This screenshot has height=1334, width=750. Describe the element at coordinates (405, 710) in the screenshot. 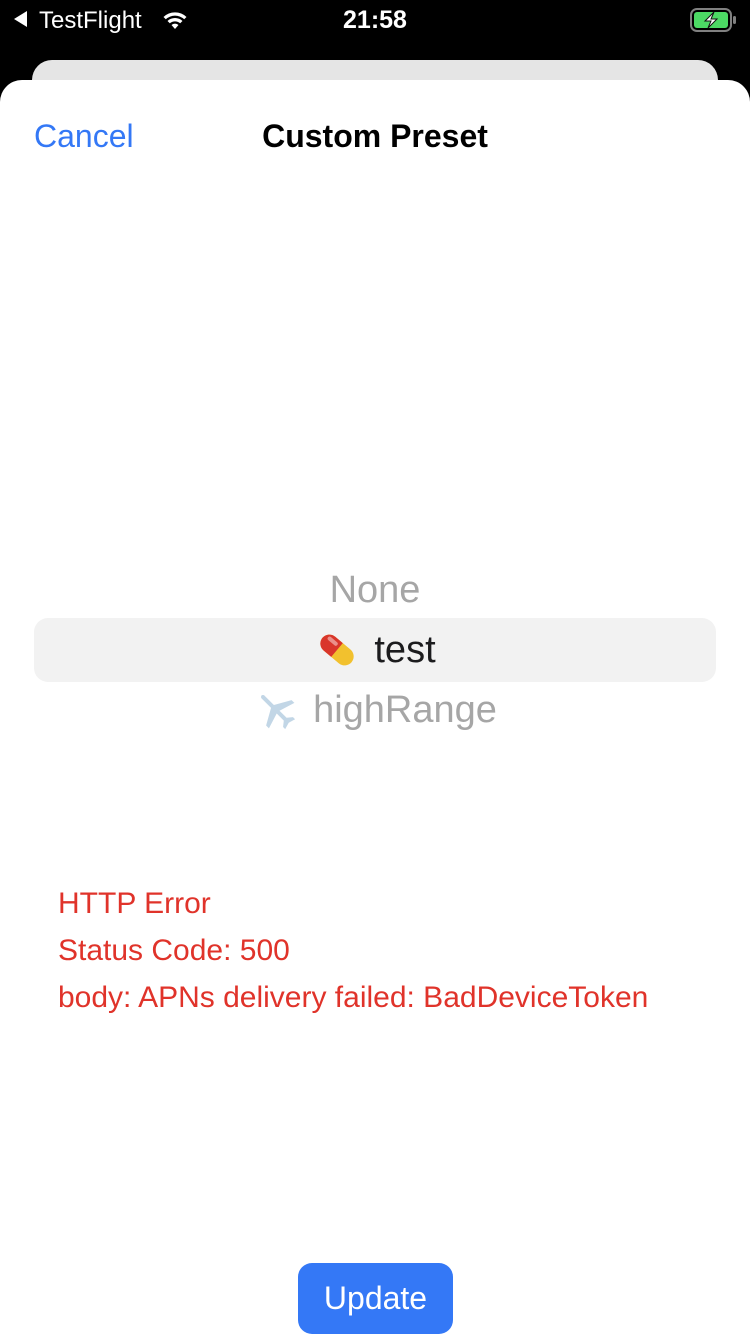

I see `picker-option-label: highRange` at that location.